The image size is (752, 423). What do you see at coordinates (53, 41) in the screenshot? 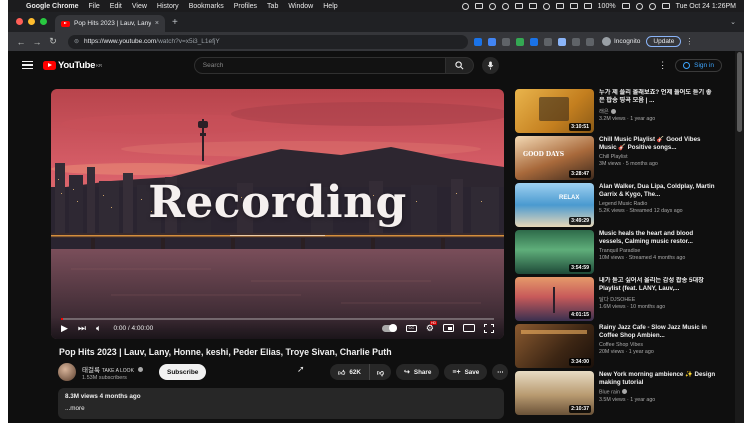
I see `reload-button: ↻` at bounding box center [53, 41].